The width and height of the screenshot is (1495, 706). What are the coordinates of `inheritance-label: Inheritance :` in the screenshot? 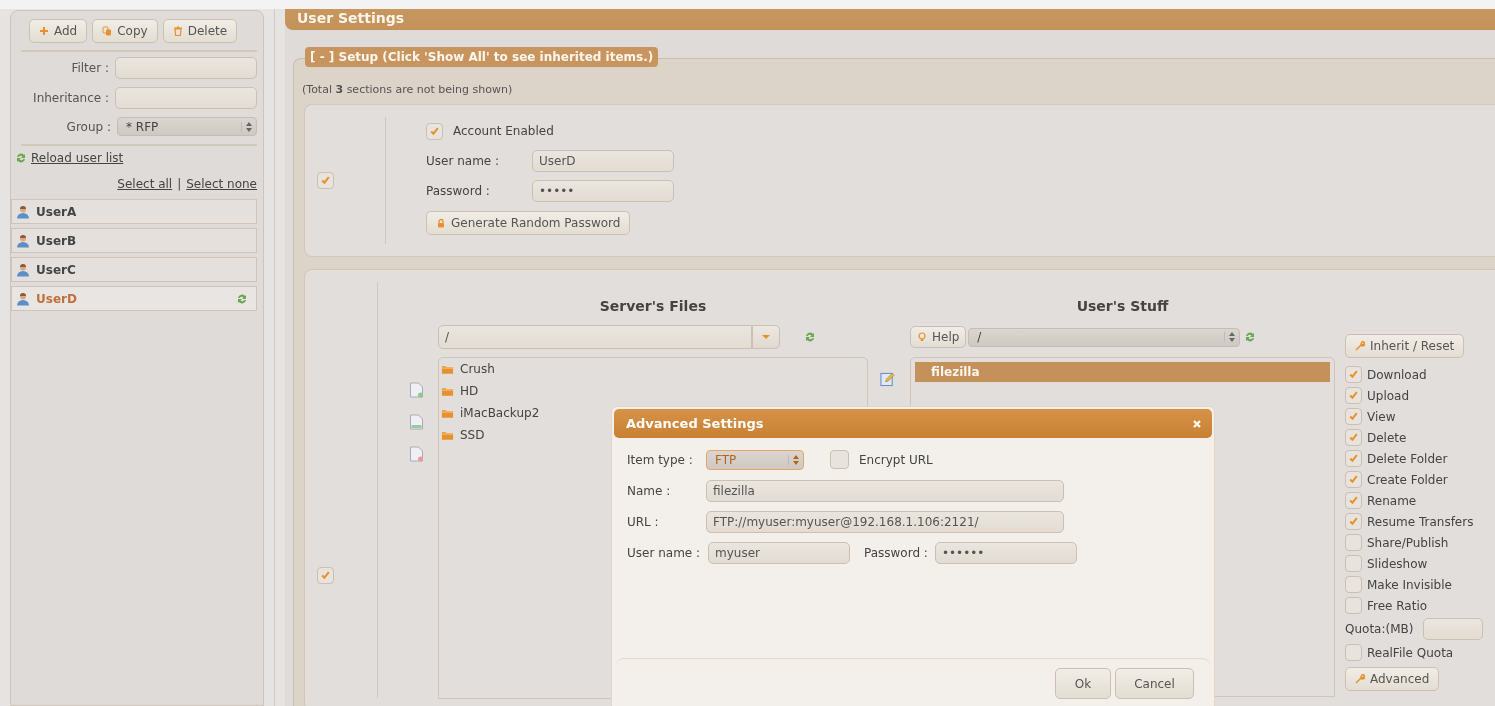 It's located at (71, 98).